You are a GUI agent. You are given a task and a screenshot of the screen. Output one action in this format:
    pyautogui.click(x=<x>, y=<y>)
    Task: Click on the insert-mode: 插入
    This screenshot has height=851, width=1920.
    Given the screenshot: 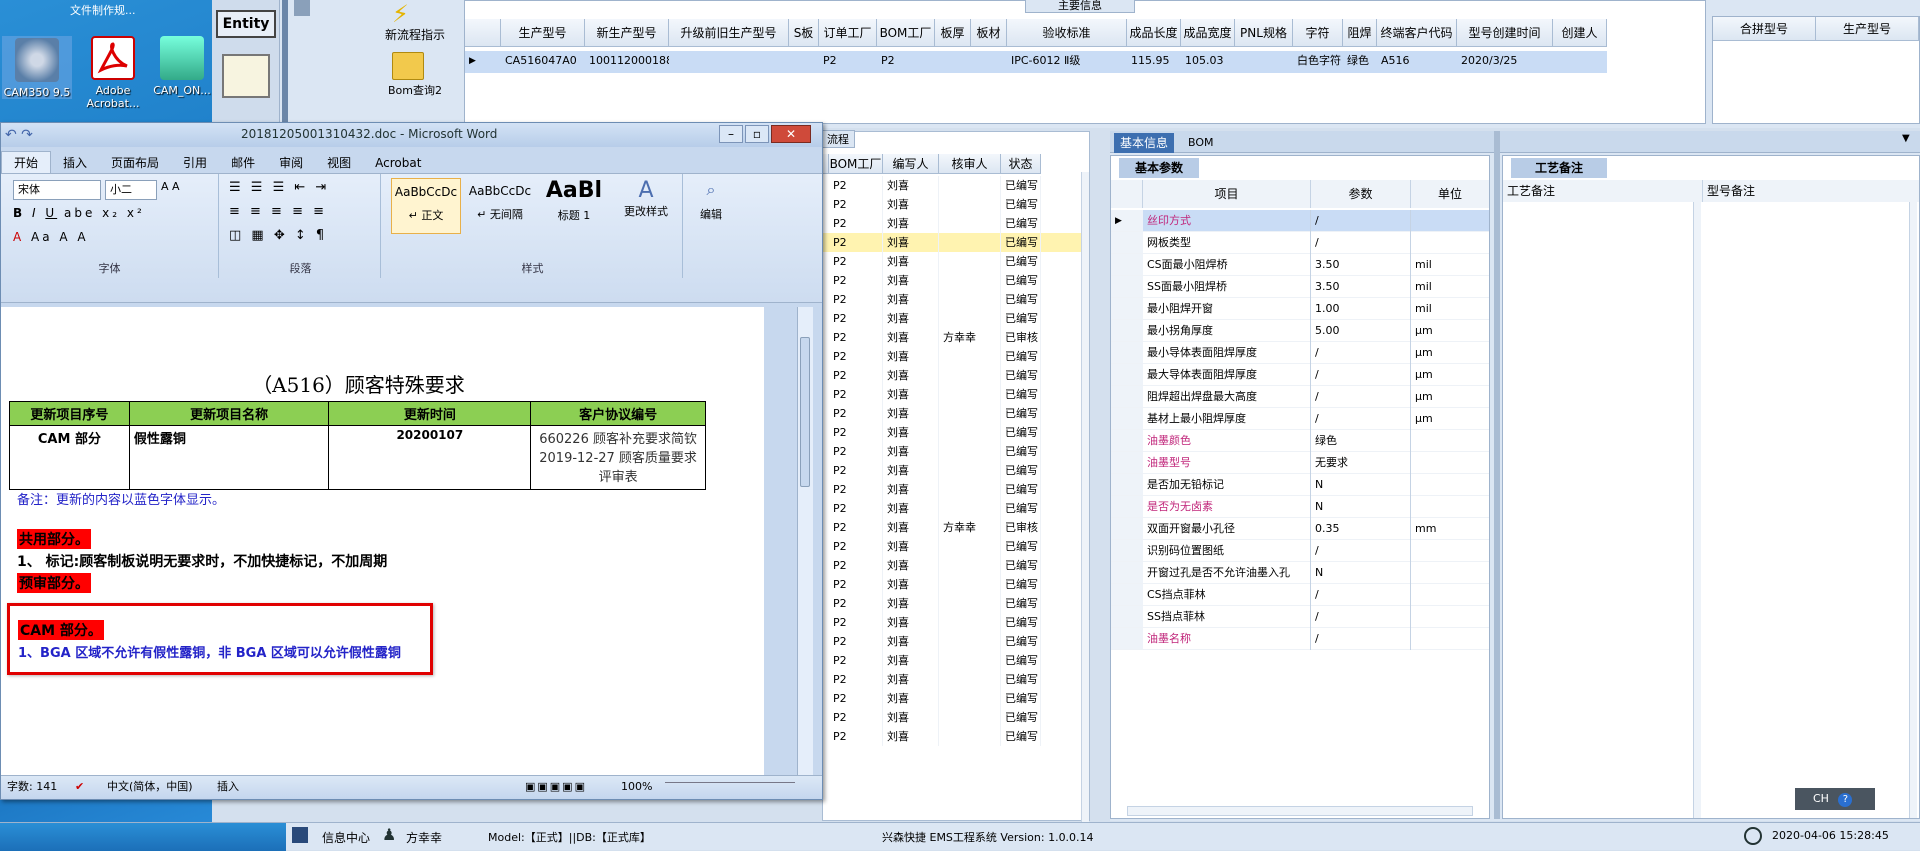 What is the action you would take?
    pyautogui.click(x=228, y=787)
    